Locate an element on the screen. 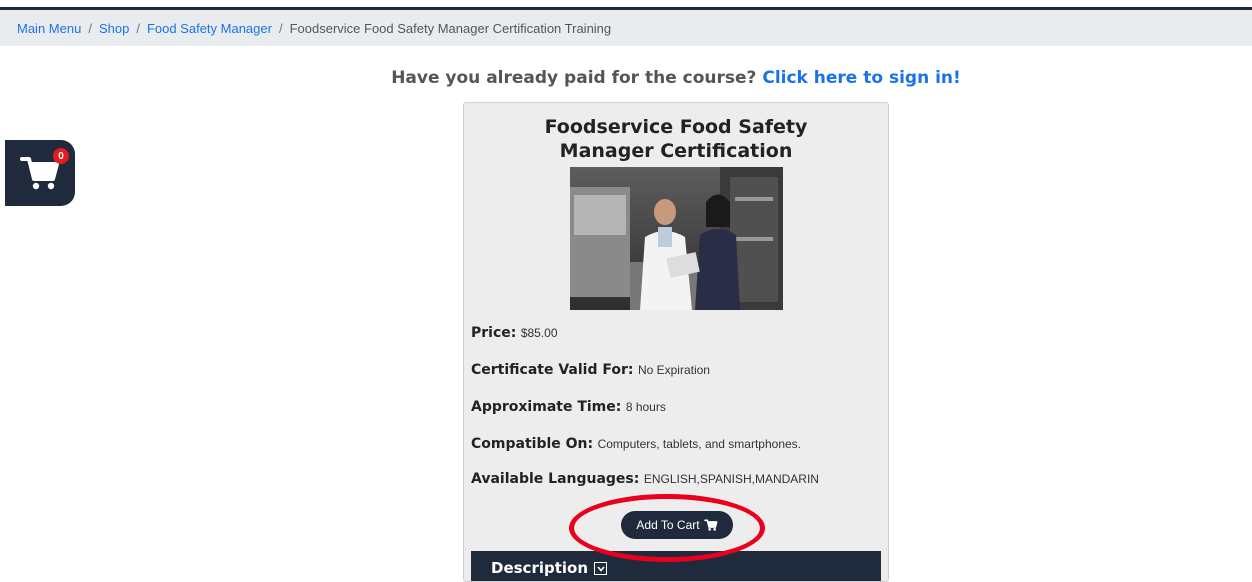 This screenshot has height=582, width=1252. compatible-on-label: Compatible On: is located at coordinates (532, 444).